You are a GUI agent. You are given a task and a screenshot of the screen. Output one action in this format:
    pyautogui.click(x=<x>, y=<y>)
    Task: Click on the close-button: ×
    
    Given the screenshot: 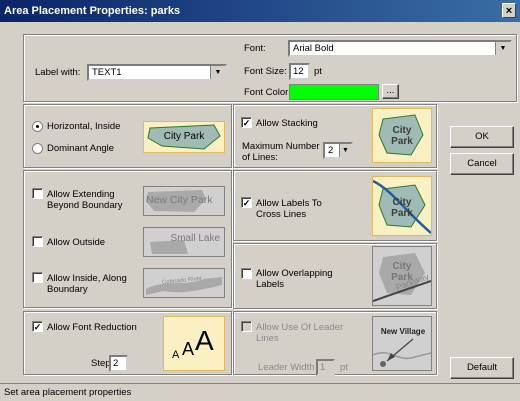 What is the action you would take?
    pyautogui.click(x=509, y=10)
    